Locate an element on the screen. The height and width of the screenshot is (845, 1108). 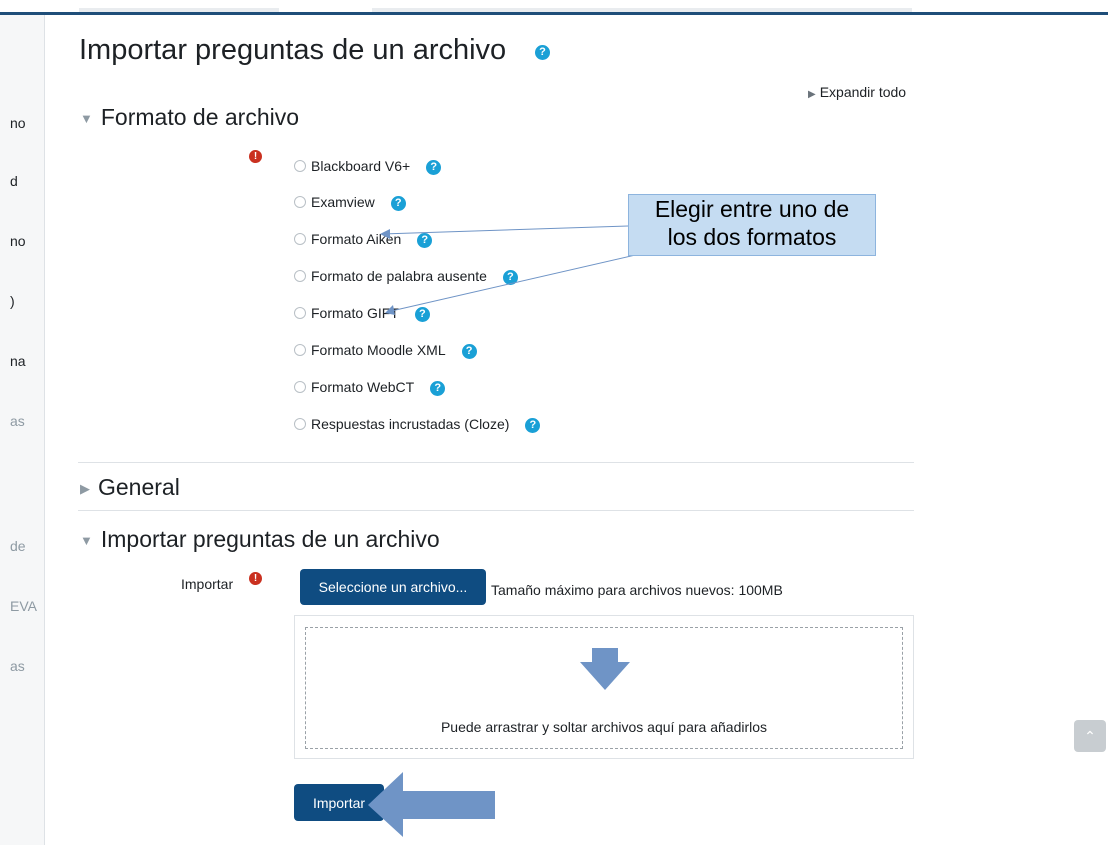
radio-option: Formato GIFT? is located at coordinates (362, 313).